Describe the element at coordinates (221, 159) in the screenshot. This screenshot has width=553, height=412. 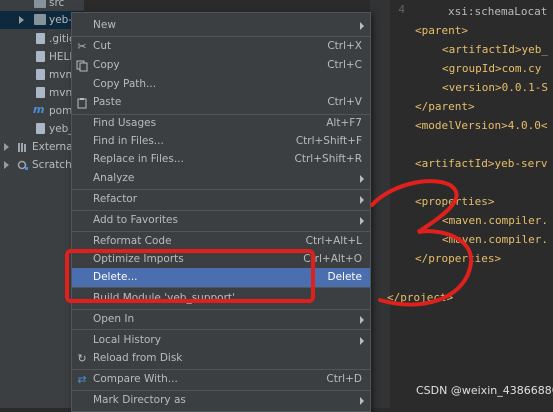
I see `menu-item-replace-in-files: Replace in Files... Ctrl+Shift+R` at that location.